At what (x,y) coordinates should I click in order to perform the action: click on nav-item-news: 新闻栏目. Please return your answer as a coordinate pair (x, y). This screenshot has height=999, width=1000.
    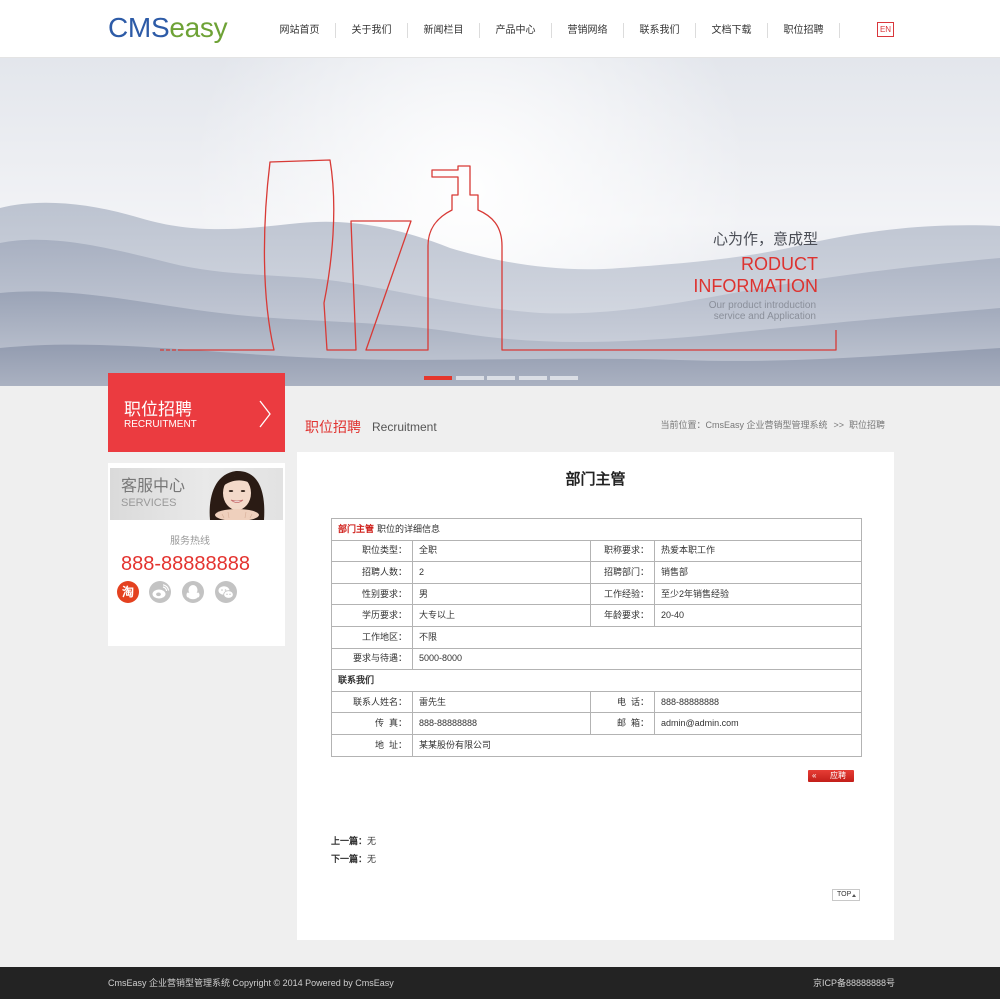
    Looking at the image, I should click on (444, 30).